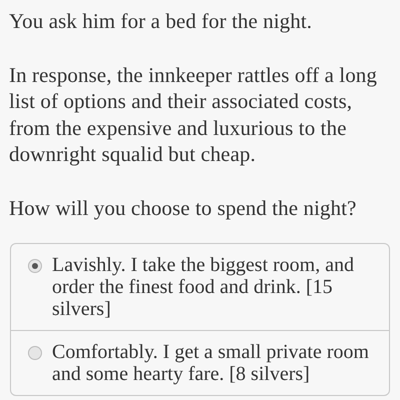 Image resolution: width=400 pixels, height=400 pixels. Describe the element at coordinates (203, 287) in the screenshot. I see `choice-label: Lavishly. I take the biggest room, and order the finest food and drink. [15 silvers]` at that location.